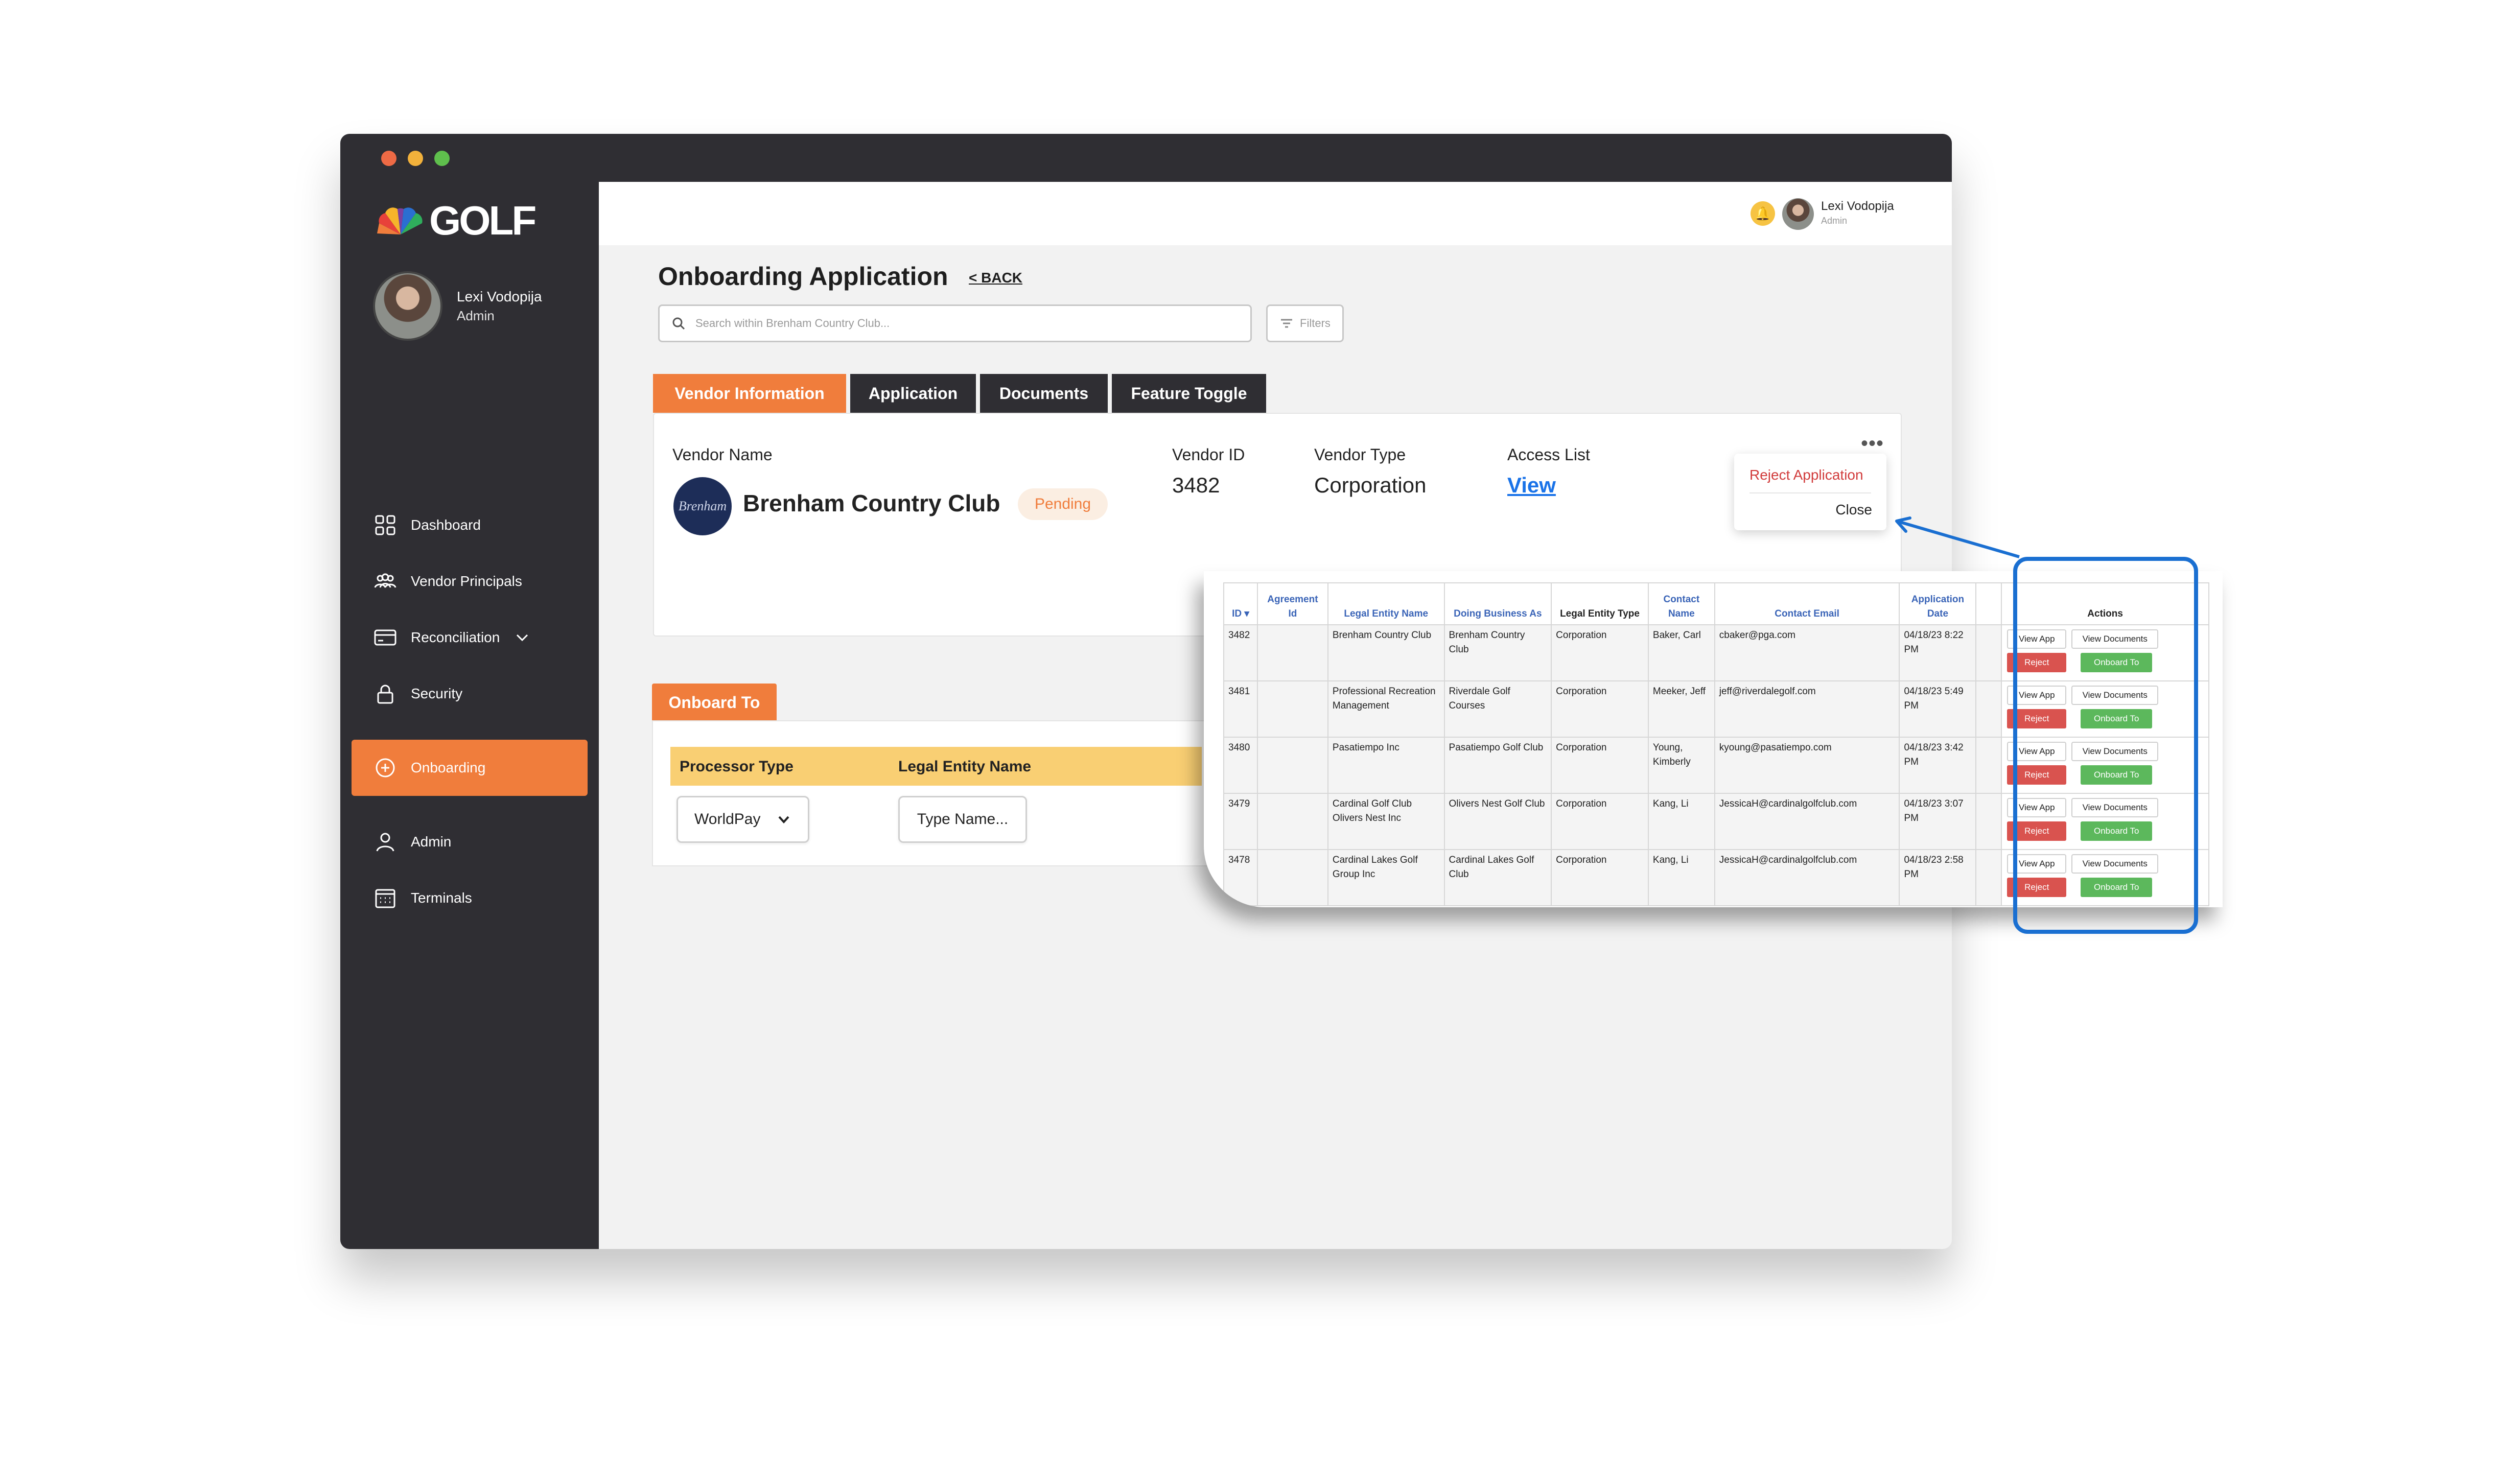 The height and width of the screenshot is (1484, 2520). I want to click on options-menu: Reject Application Close, so click(1810, 492).